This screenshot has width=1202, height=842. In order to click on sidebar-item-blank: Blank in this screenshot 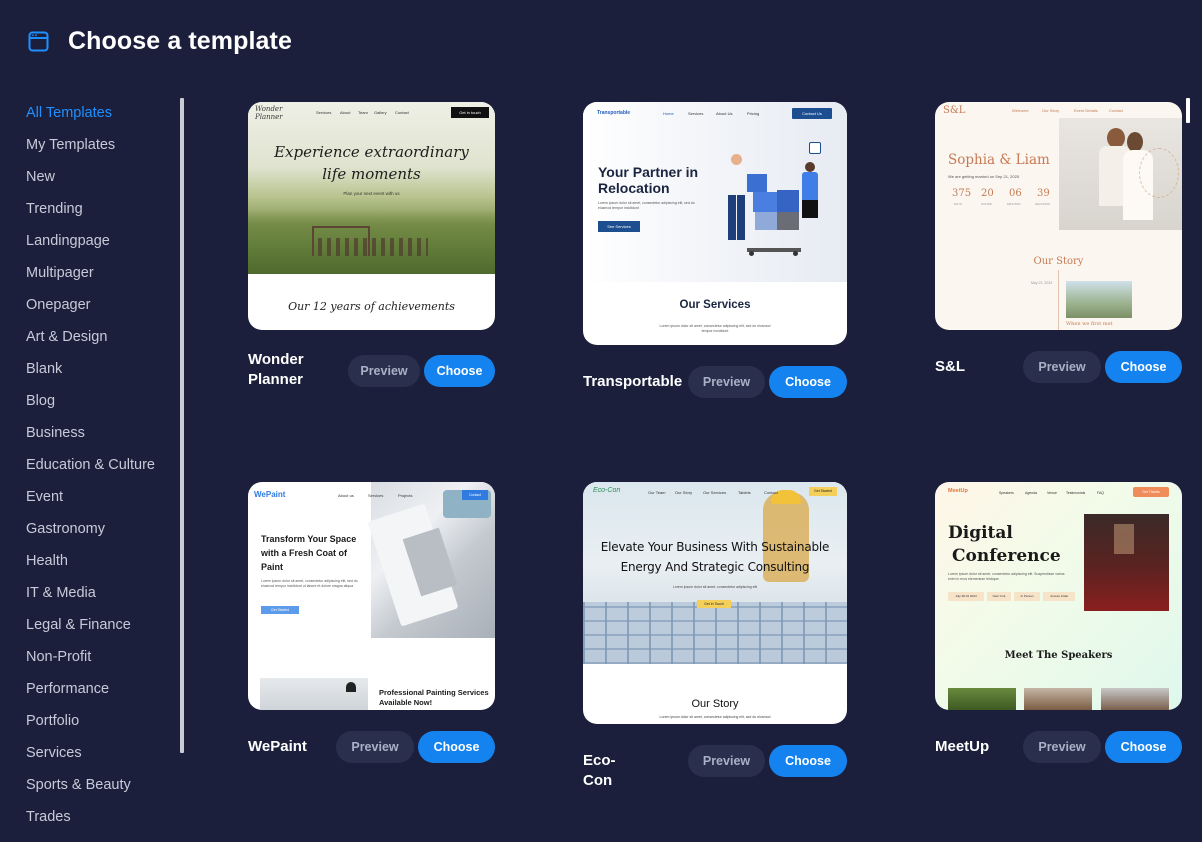, I will do `click(44, 369)`.